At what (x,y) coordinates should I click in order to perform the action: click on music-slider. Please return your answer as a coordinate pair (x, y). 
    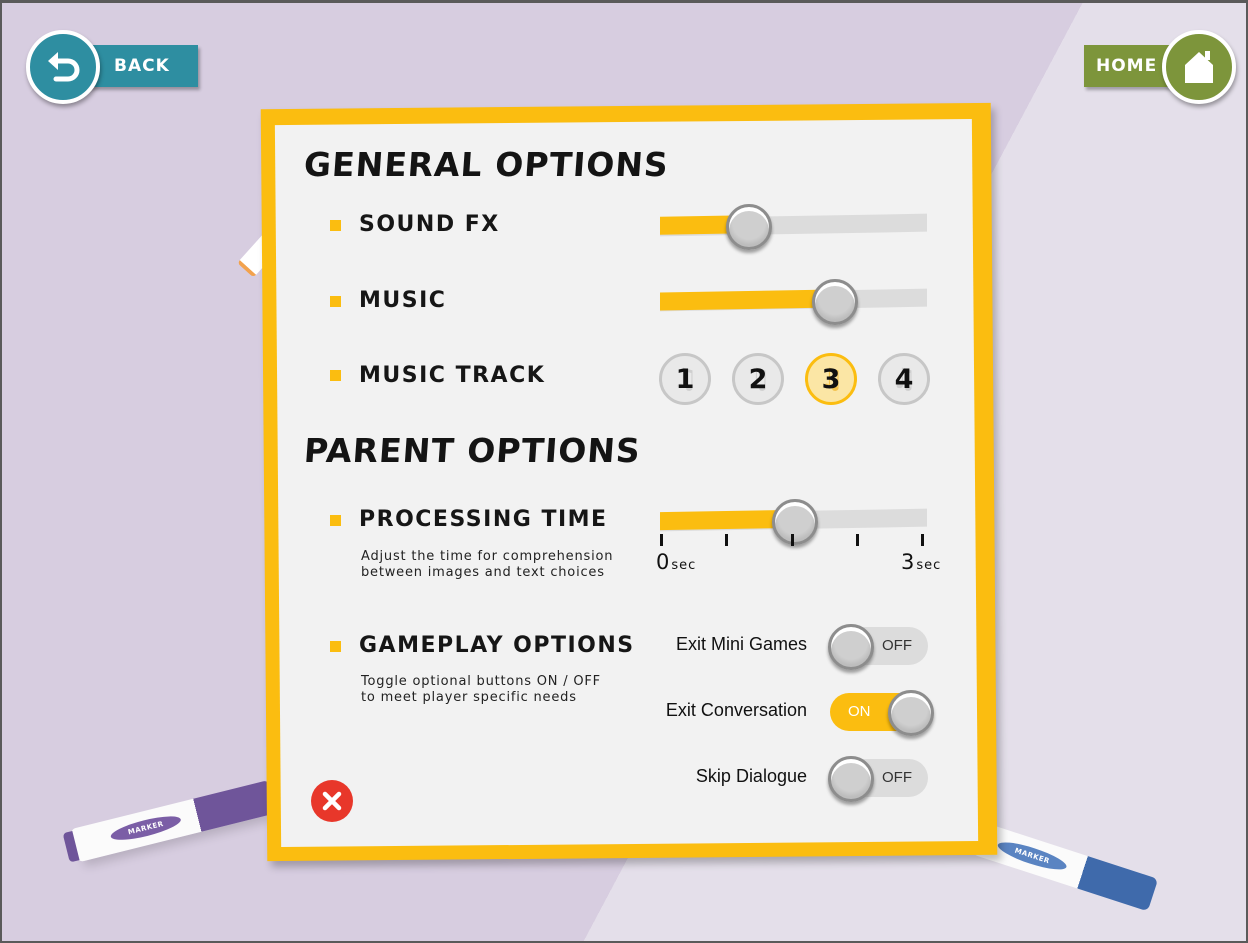
    Looking at the image, I should click on (793, 302).